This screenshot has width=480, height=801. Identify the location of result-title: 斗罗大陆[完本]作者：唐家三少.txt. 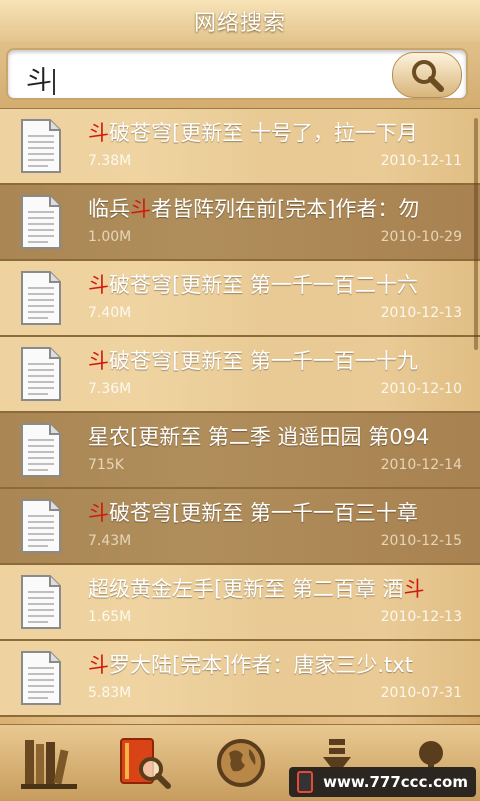
(250, 665).